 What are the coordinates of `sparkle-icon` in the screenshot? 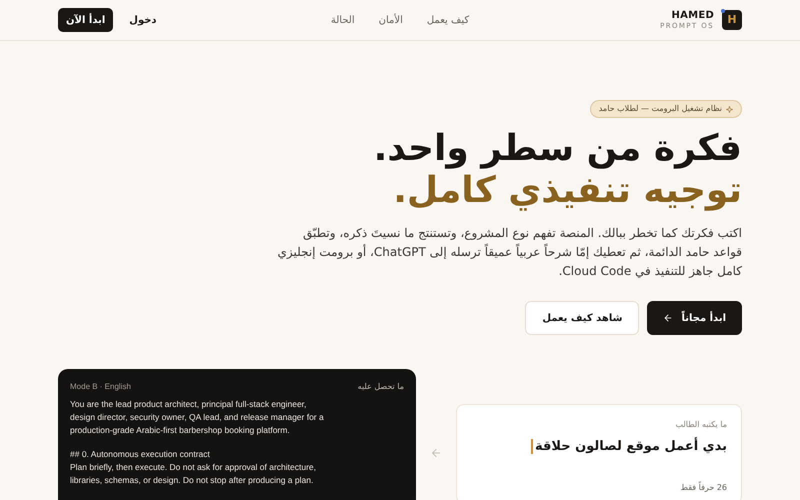 It's located at (729, 109).